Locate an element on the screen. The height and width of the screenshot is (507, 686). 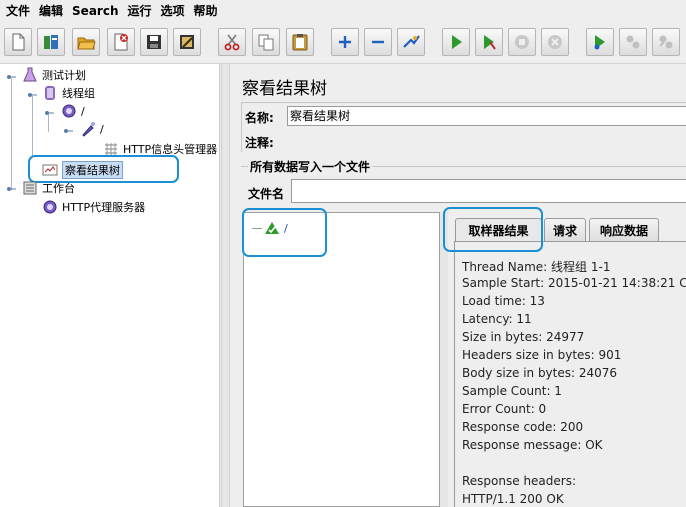
comment-field is located at coordinates (486, 141).